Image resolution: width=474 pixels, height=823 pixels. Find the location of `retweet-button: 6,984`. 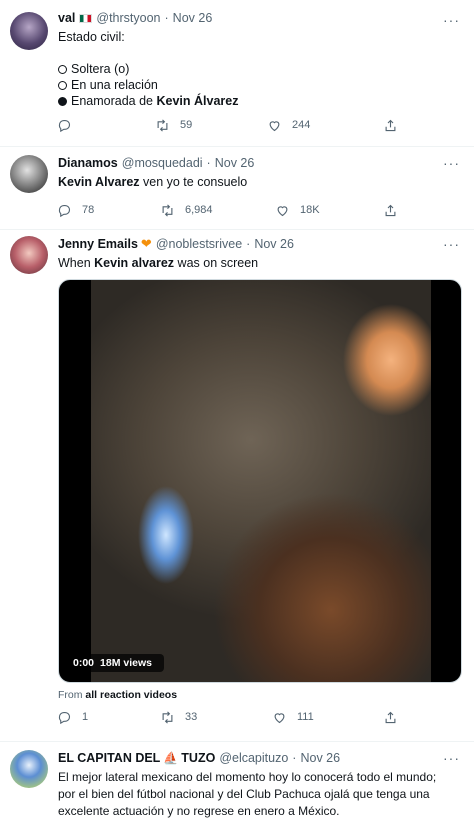

retweet-button: 6,984 is located at coordinates (186, 210).